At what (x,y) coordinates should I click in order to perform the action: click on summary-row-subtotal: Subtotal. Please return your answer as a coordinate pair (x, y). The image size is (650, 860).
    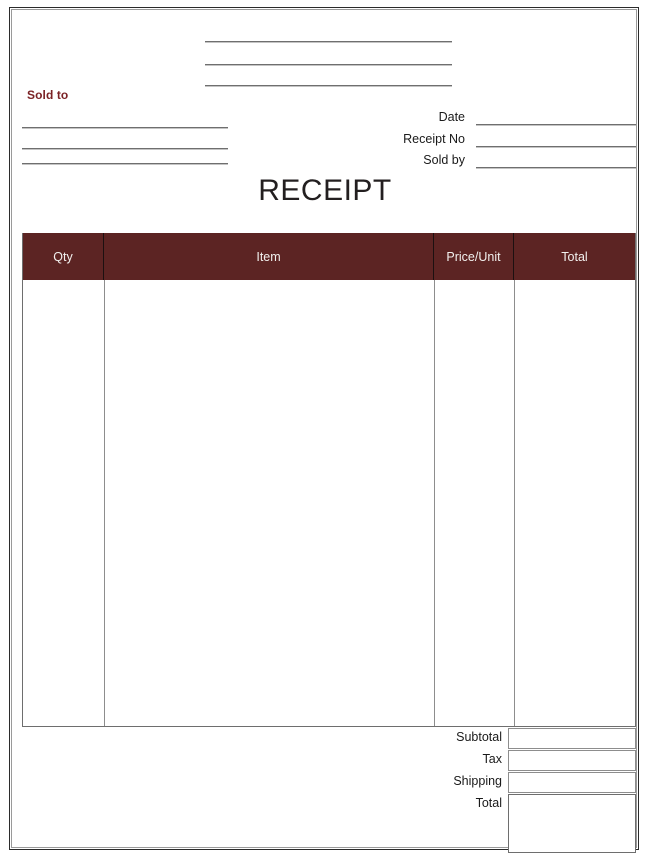
    Looking at the image, I should click on (524, 738).